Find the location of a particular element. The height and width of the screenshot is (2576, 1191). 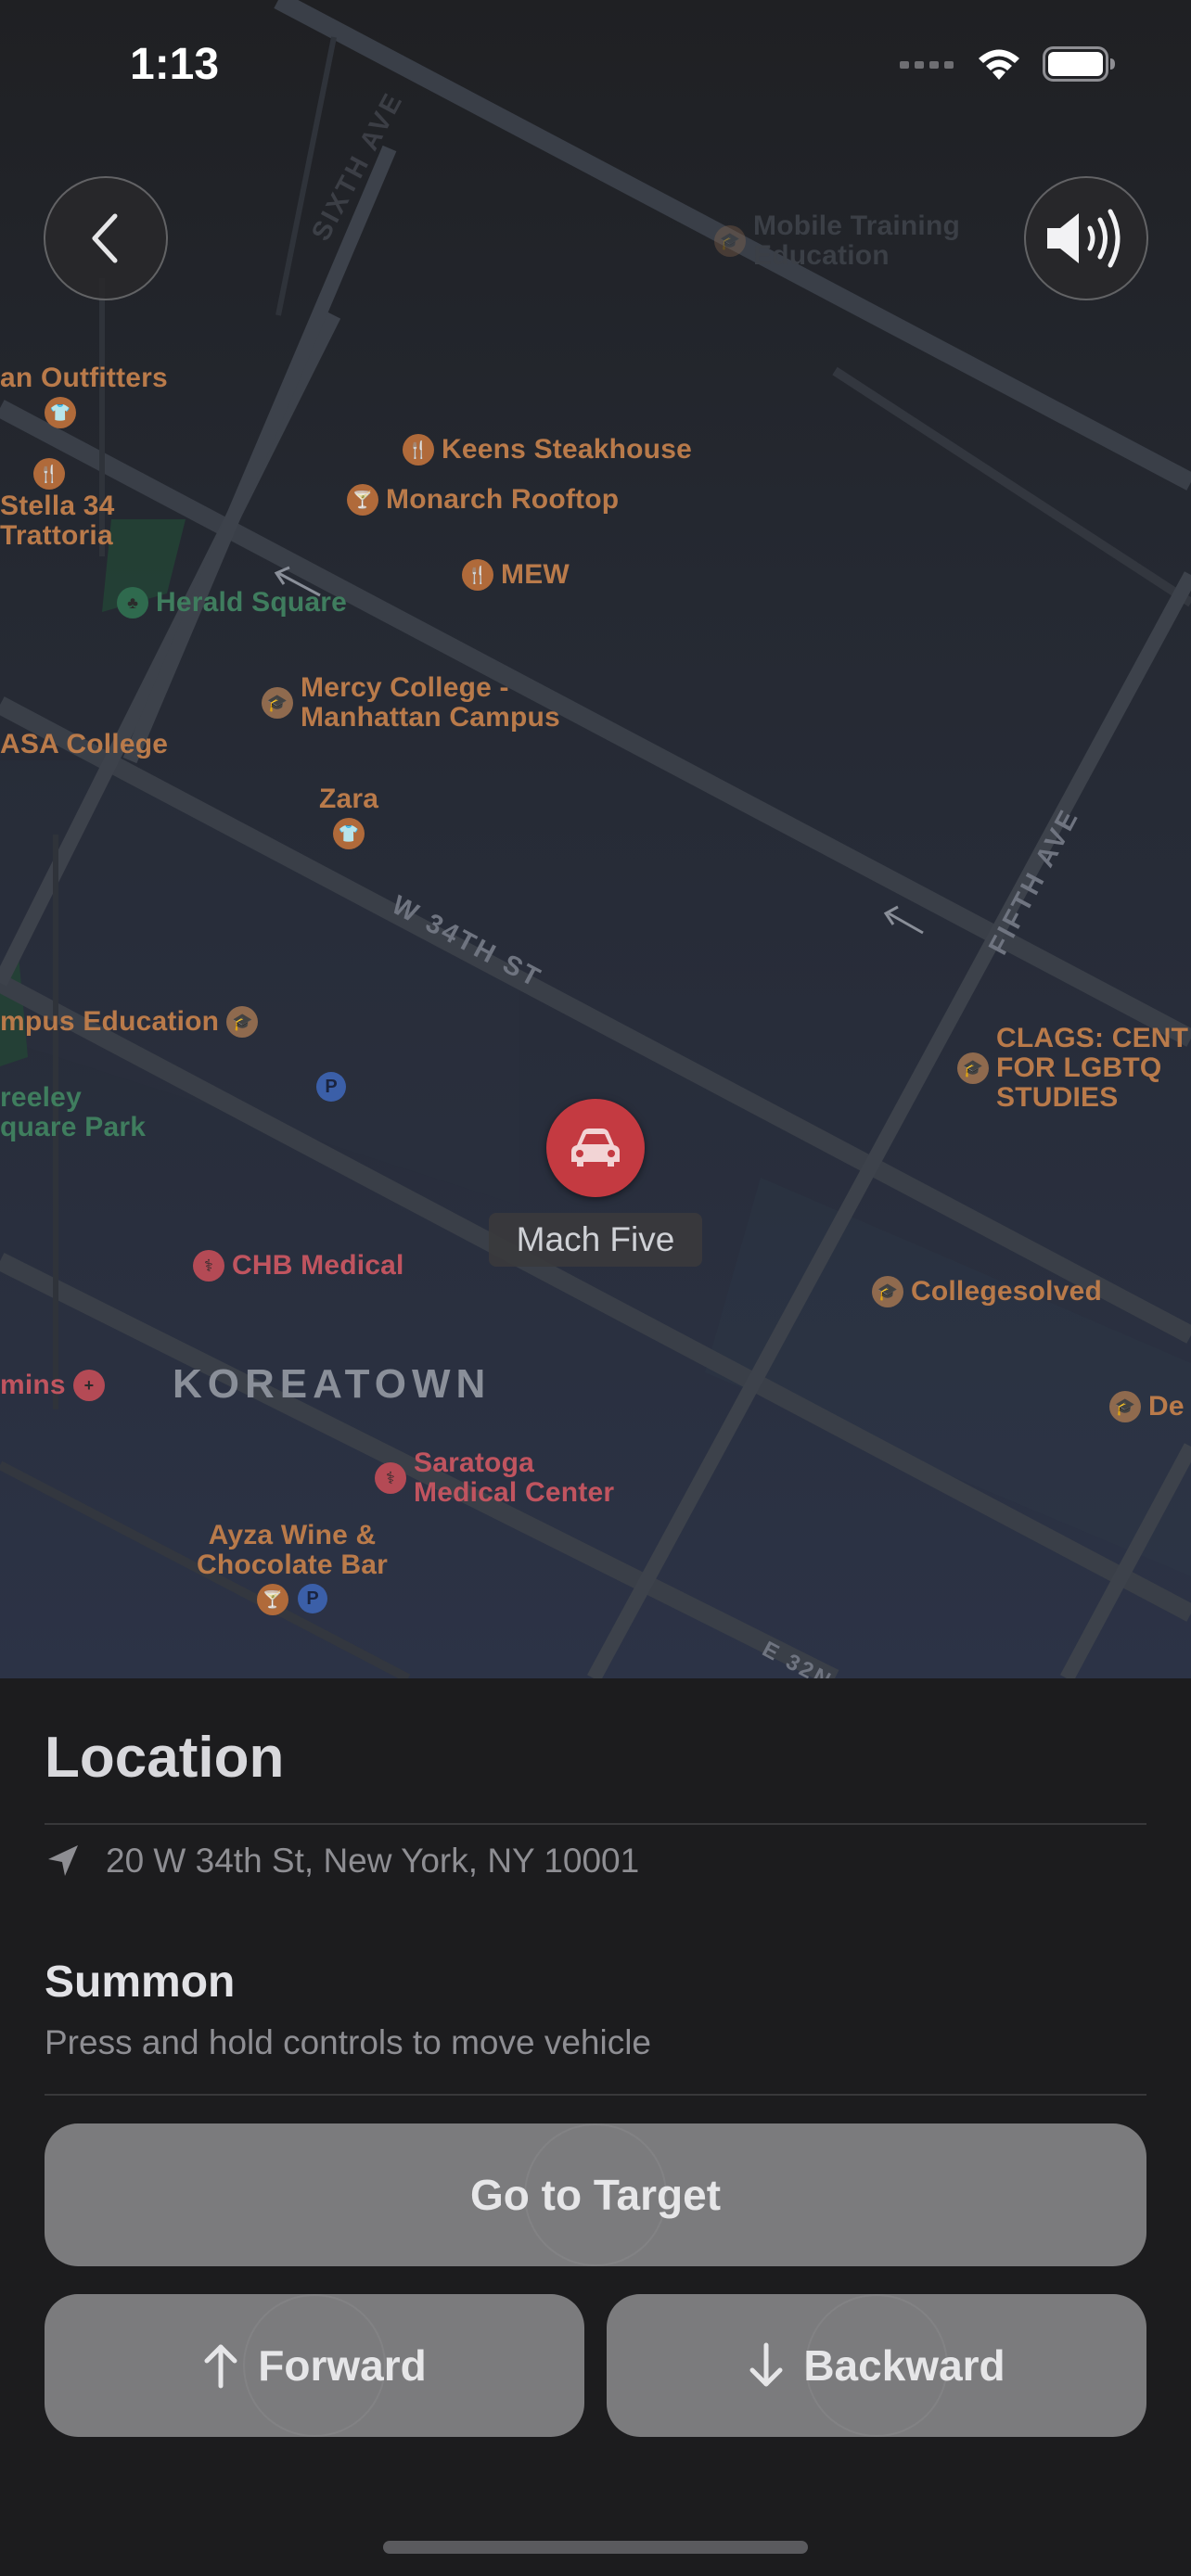

poi-ayza-wine: Ayza Wine & Chocolate Bar 🍸 P is located at coordinates (292, 1568).